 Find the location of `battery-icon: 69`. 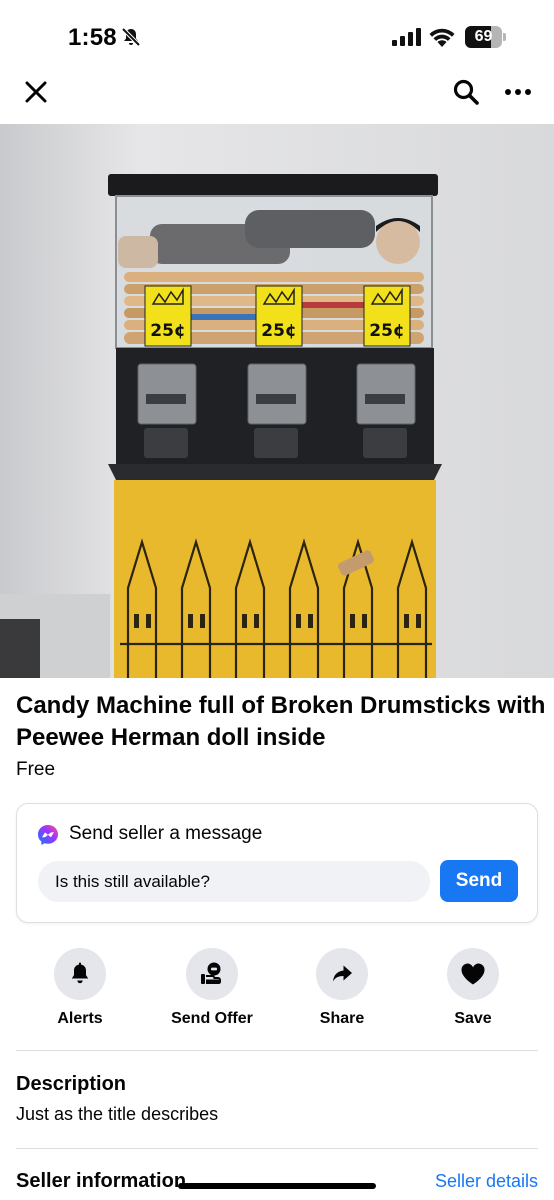

battery-icon: 69 is located at coordinates (486, 37).